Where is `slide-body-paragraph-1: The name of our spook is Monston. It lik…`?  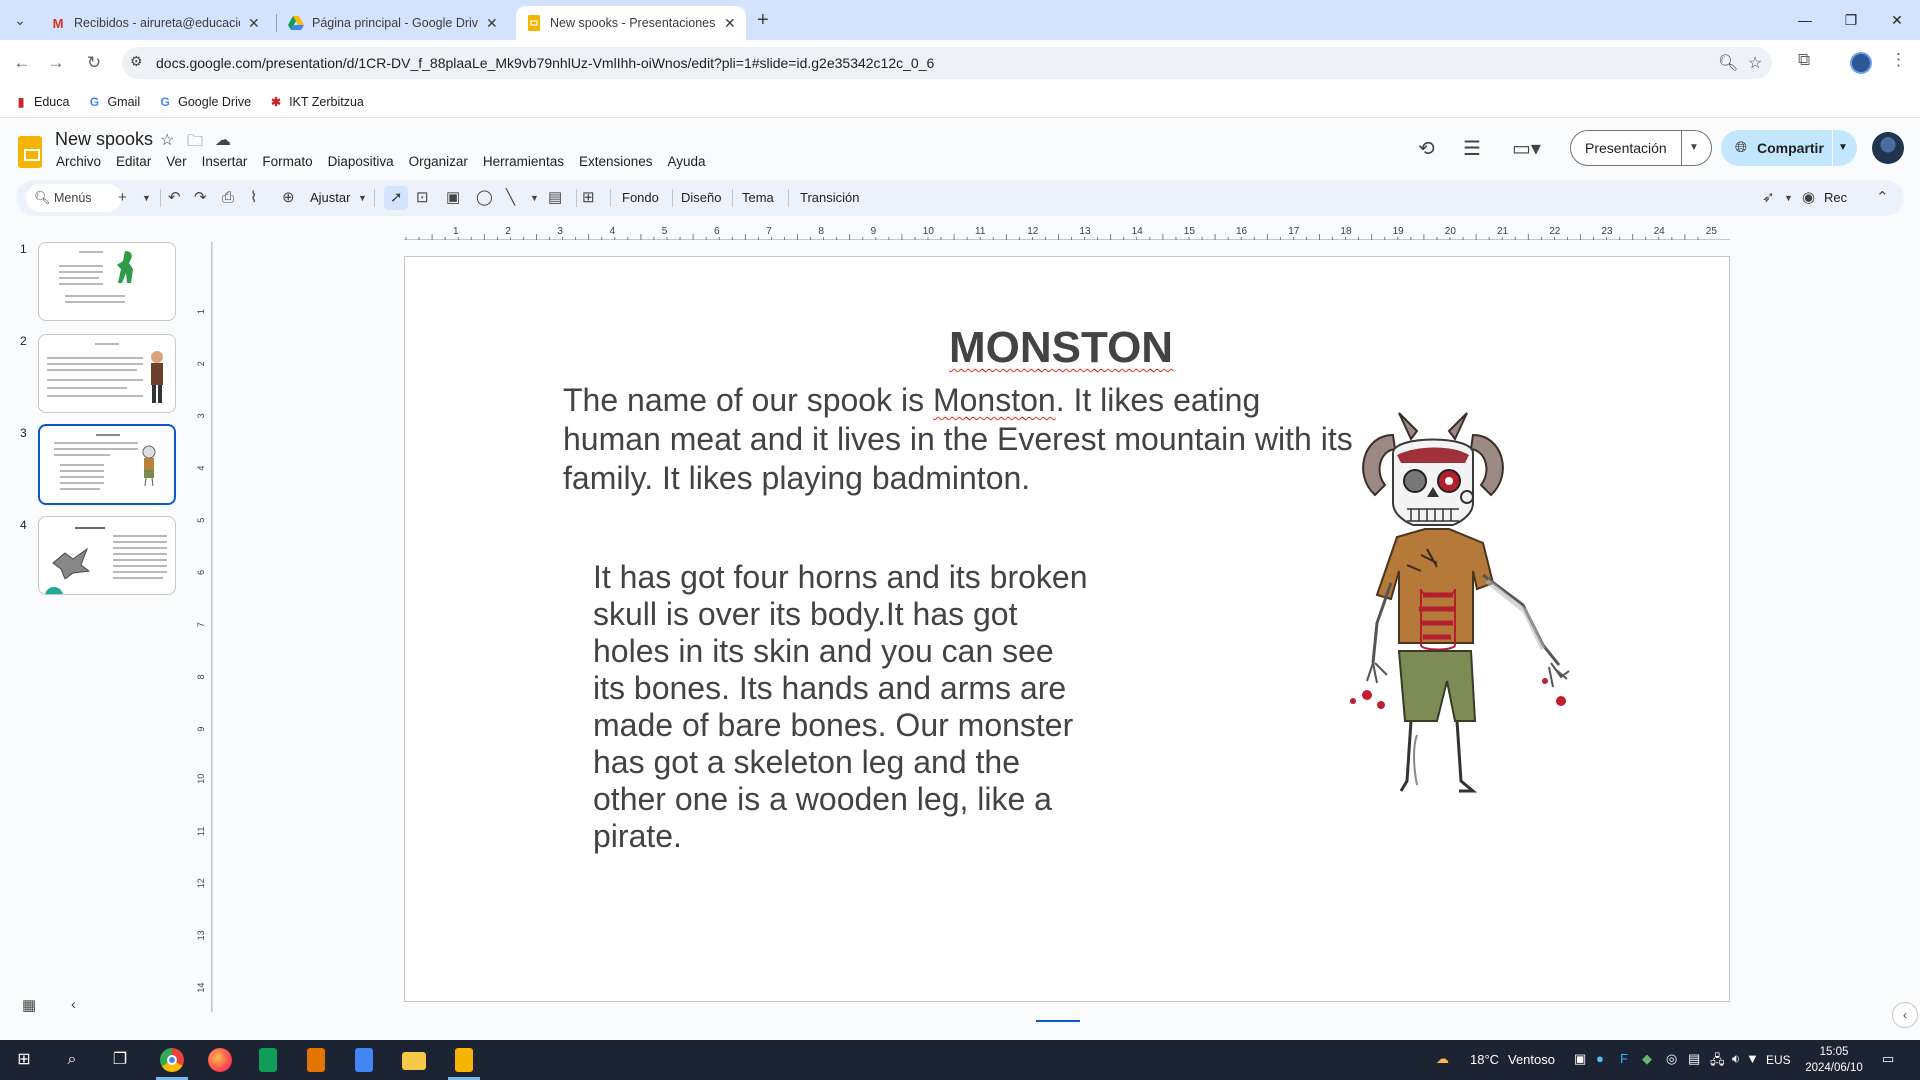 slide-body-paragraph-1: The name of our spook is Monston. It lik… is located at coordinates (963, 439).